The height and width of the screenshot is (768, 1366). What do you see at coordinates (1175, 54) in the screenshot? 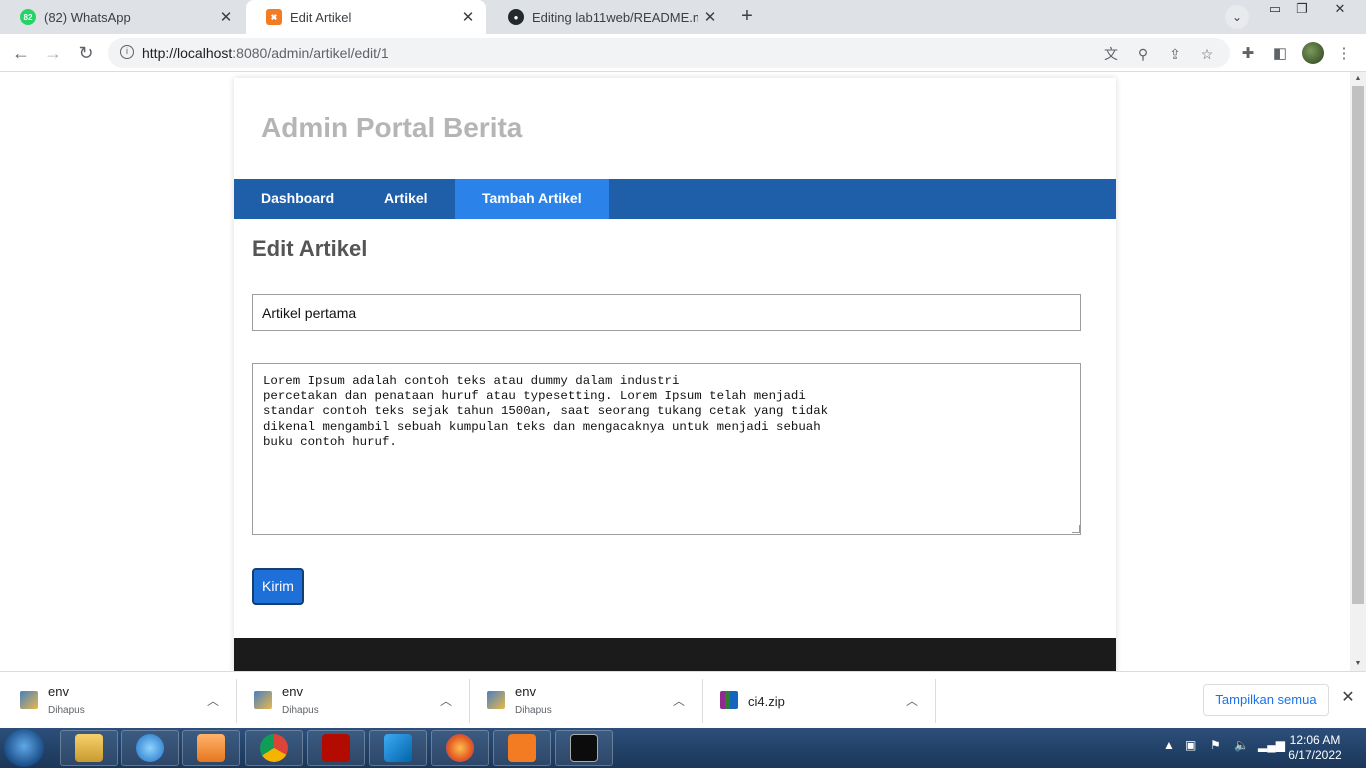
I see `share-icon: ⇪` at bounding box center [1175, 54].